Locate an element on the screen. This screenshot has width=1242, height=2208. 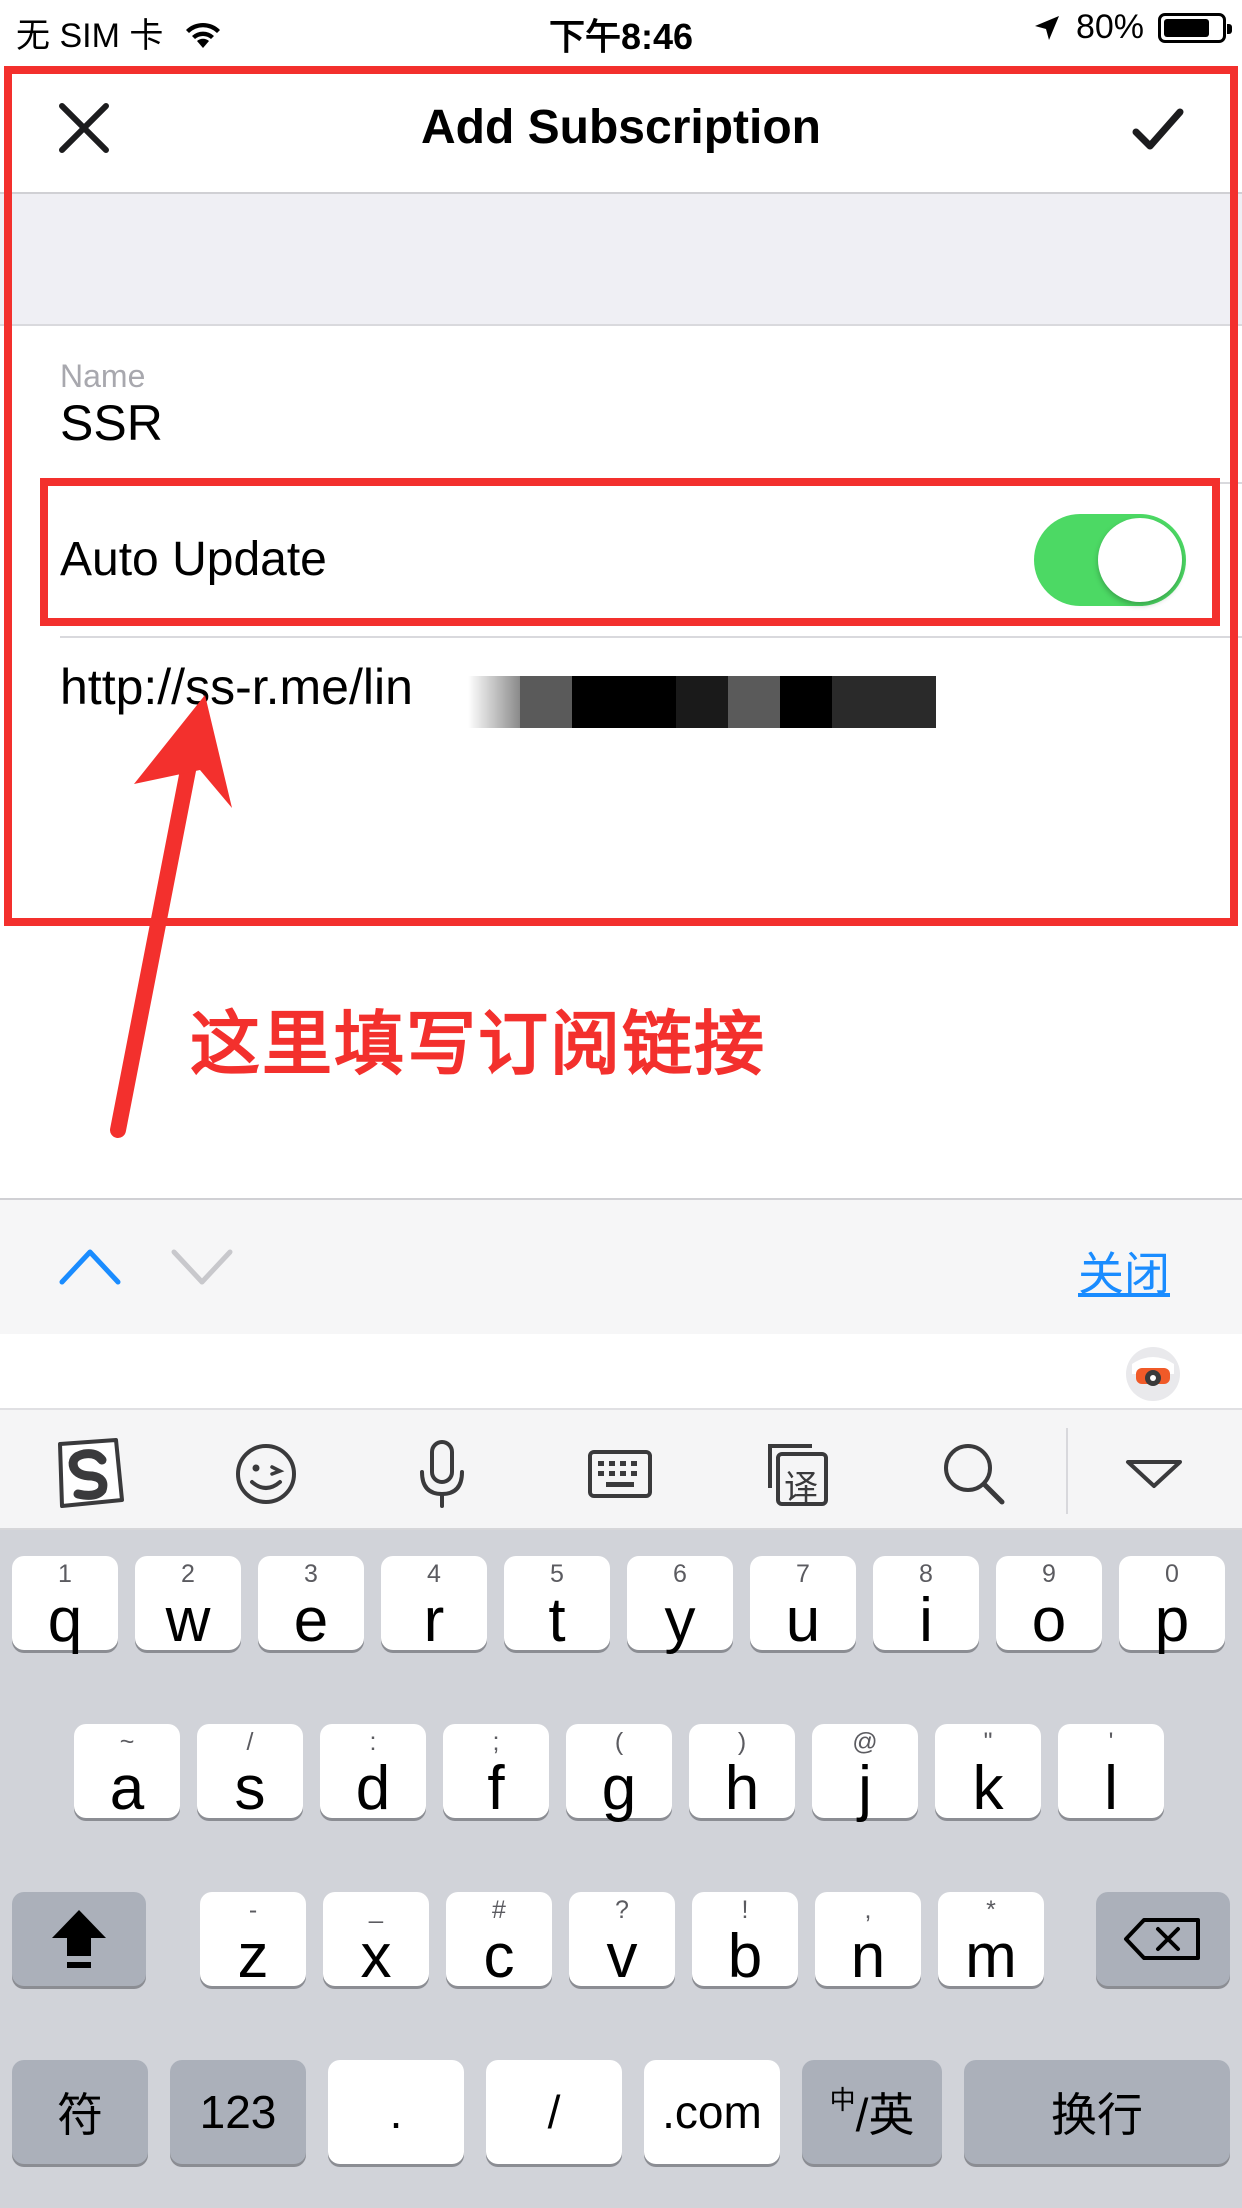
key-letter-label: z is located at coordinates (253, 1956).